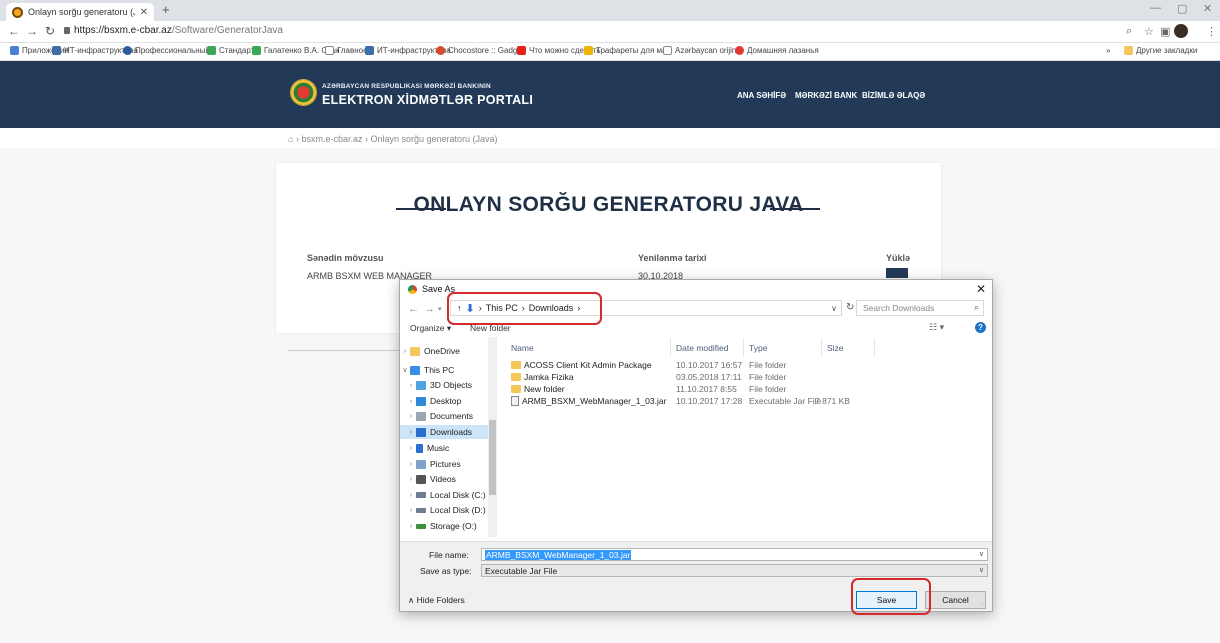 The image size is (1220, 643). Describe the element at coordinates (346, 50) in the screenshot. I see `bookmark-item: Главное` at that location.